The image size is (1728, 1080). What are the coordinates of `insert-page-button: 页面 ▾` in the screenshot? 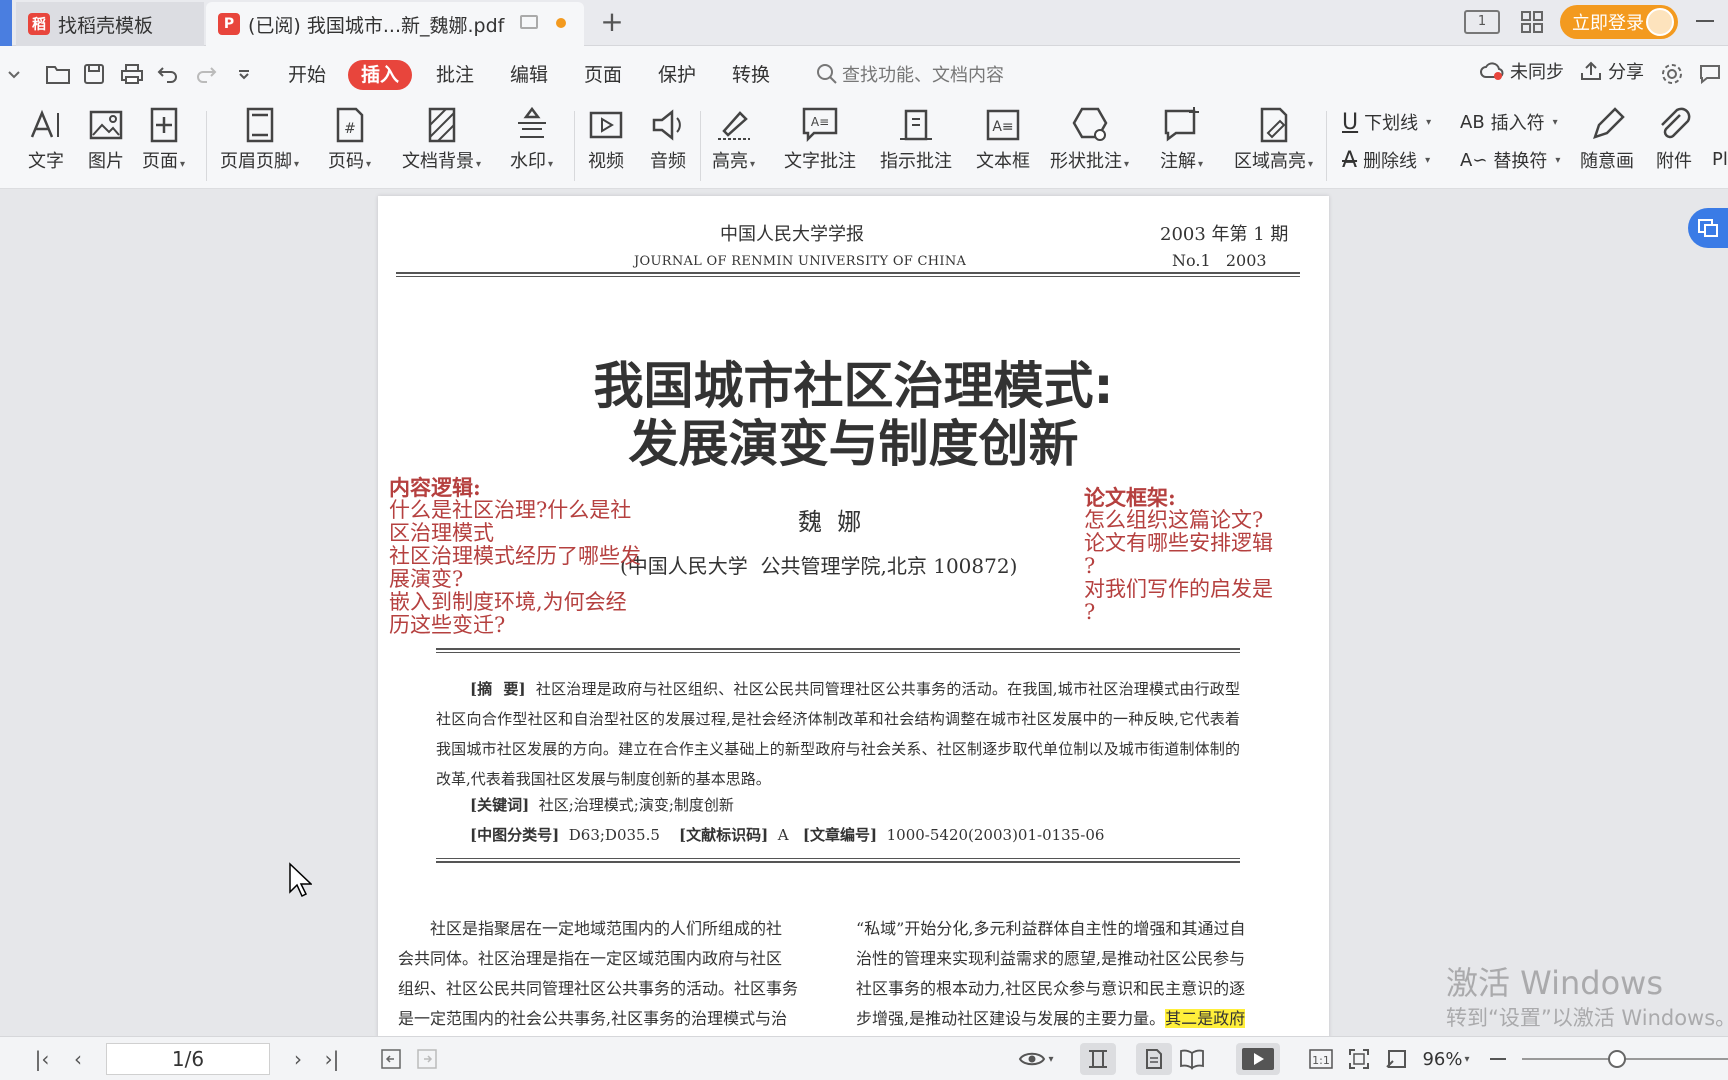 It's located at (163, 139).